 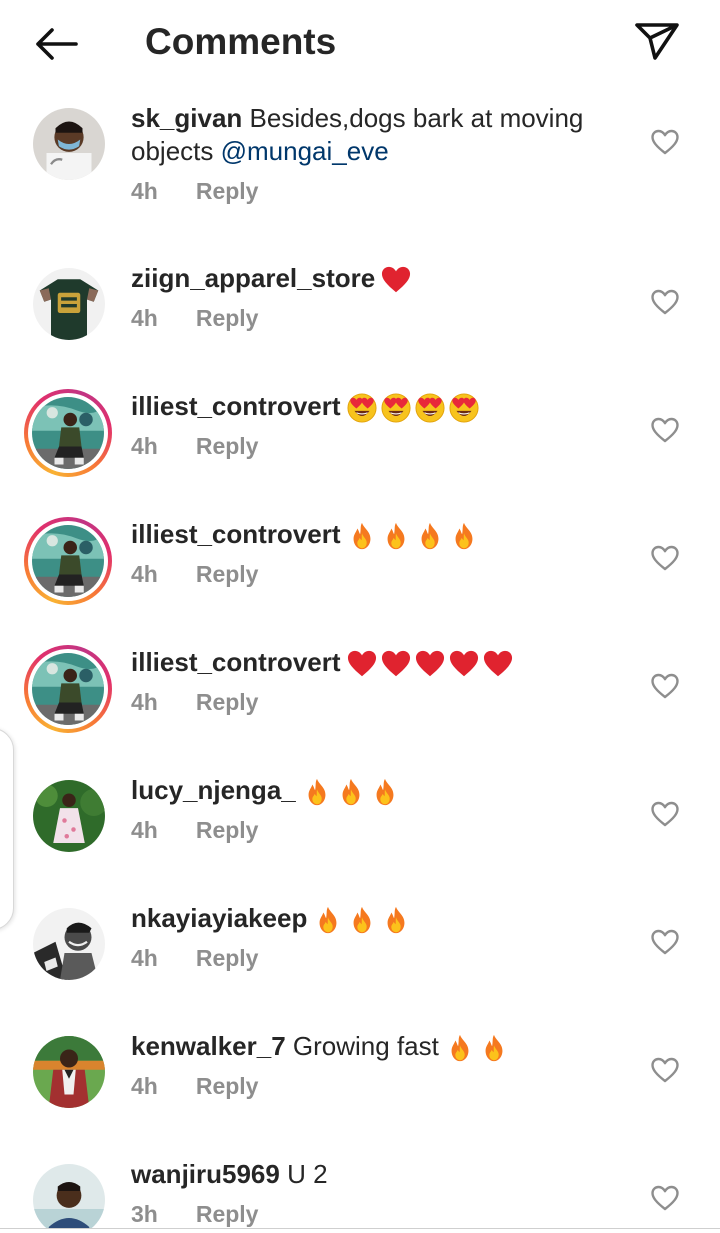 I want to click on comment-username: sk_givan, so click(x=186, y=118).